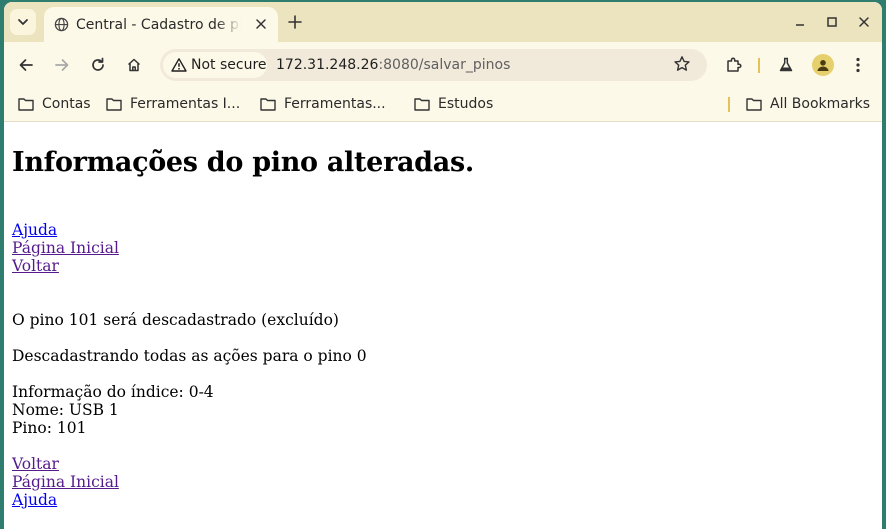  What do you see at coordinates (442, 482) in the screenshot?
I see `bottom-links: Voltar Página Inicial Ajuda` at bounding box center [442, 482].